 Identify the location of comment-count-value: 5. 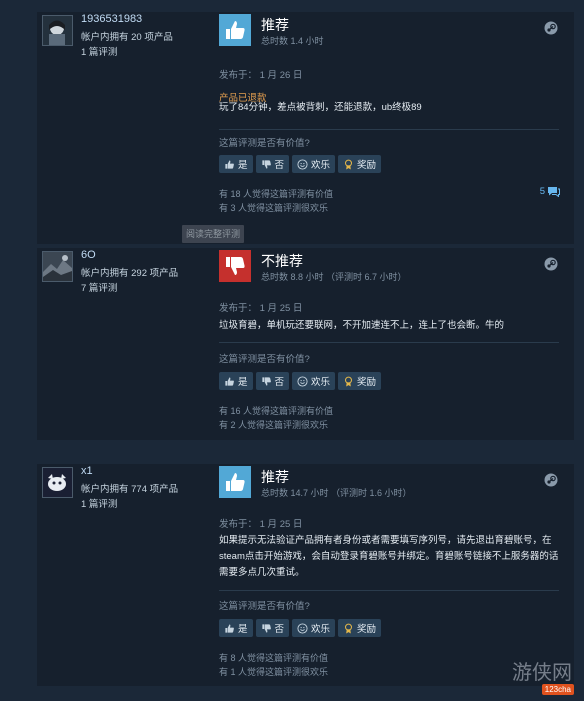
(542, 191).